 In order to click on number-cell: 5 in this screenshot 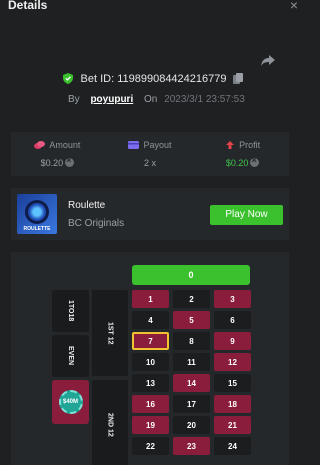, I will do `click(191, 320)`.